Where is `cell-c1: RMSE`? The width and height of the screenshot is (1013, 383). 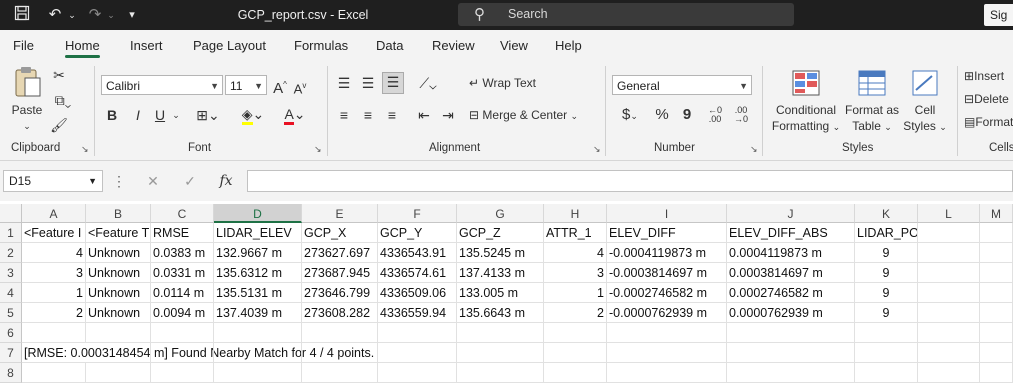
cell-c1: RMSE is located at coordinates (182, 233).